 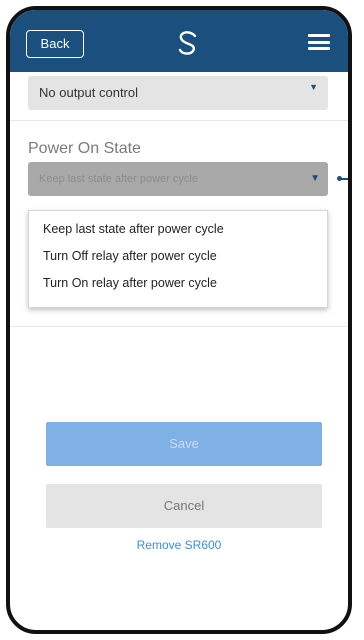 What do you see at coordinates (184, 506) in the screenshot?
I see `cancel-button: Cancel` at bounding box center [184, 506].